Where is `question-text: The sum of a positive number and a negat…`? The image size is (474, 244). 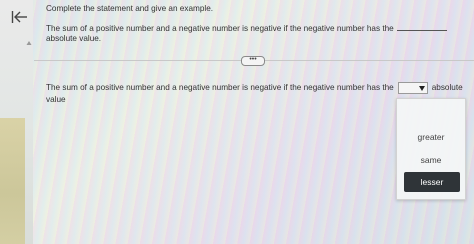 question-text: The sum of a positive number and a negat… is located at coordinates (220, 28).